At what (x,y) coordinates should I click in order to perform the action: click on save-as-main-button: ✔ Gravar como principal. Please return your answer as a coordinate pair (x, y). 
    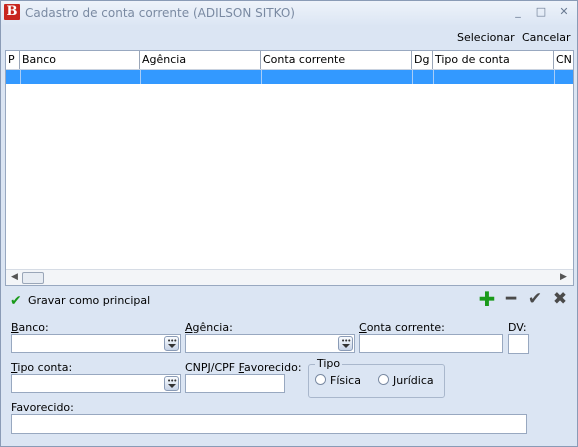
    Looking at the image, I should click on (80, 301).